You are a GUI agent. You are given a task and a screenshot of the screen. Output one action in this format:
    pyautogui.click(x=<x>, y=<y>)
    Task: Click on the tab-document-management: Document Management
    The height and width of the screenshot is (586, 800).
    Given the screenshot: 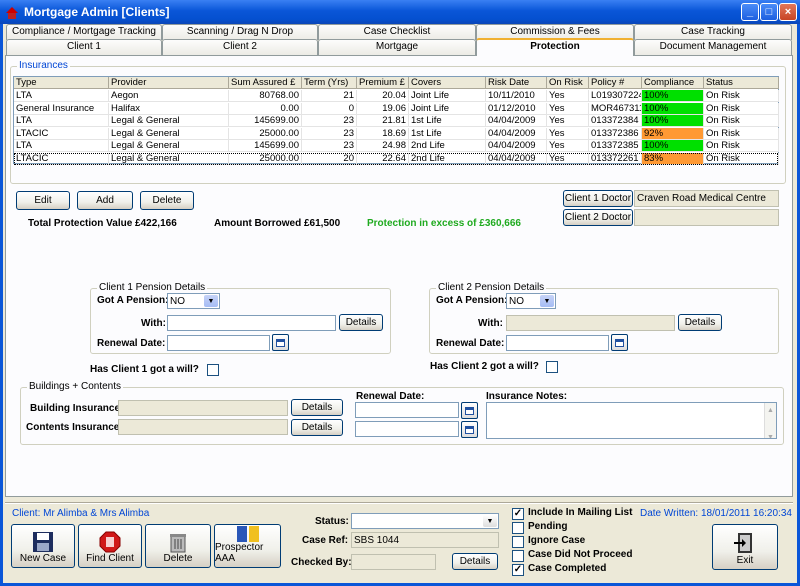 What is the action you would take?
    pyautogui.click(x=713, y=47)
    